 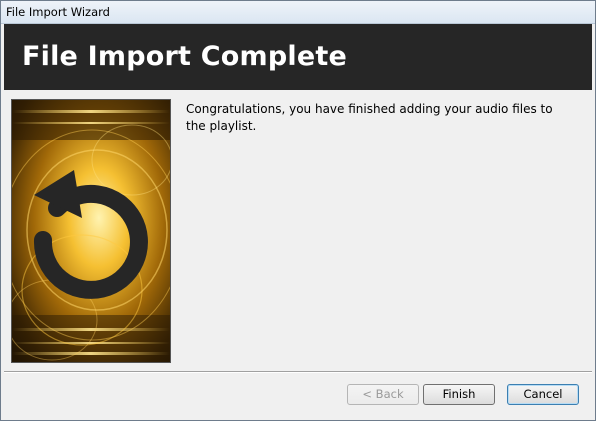 I want to click on footer-divider, so click(x=298, y=372).